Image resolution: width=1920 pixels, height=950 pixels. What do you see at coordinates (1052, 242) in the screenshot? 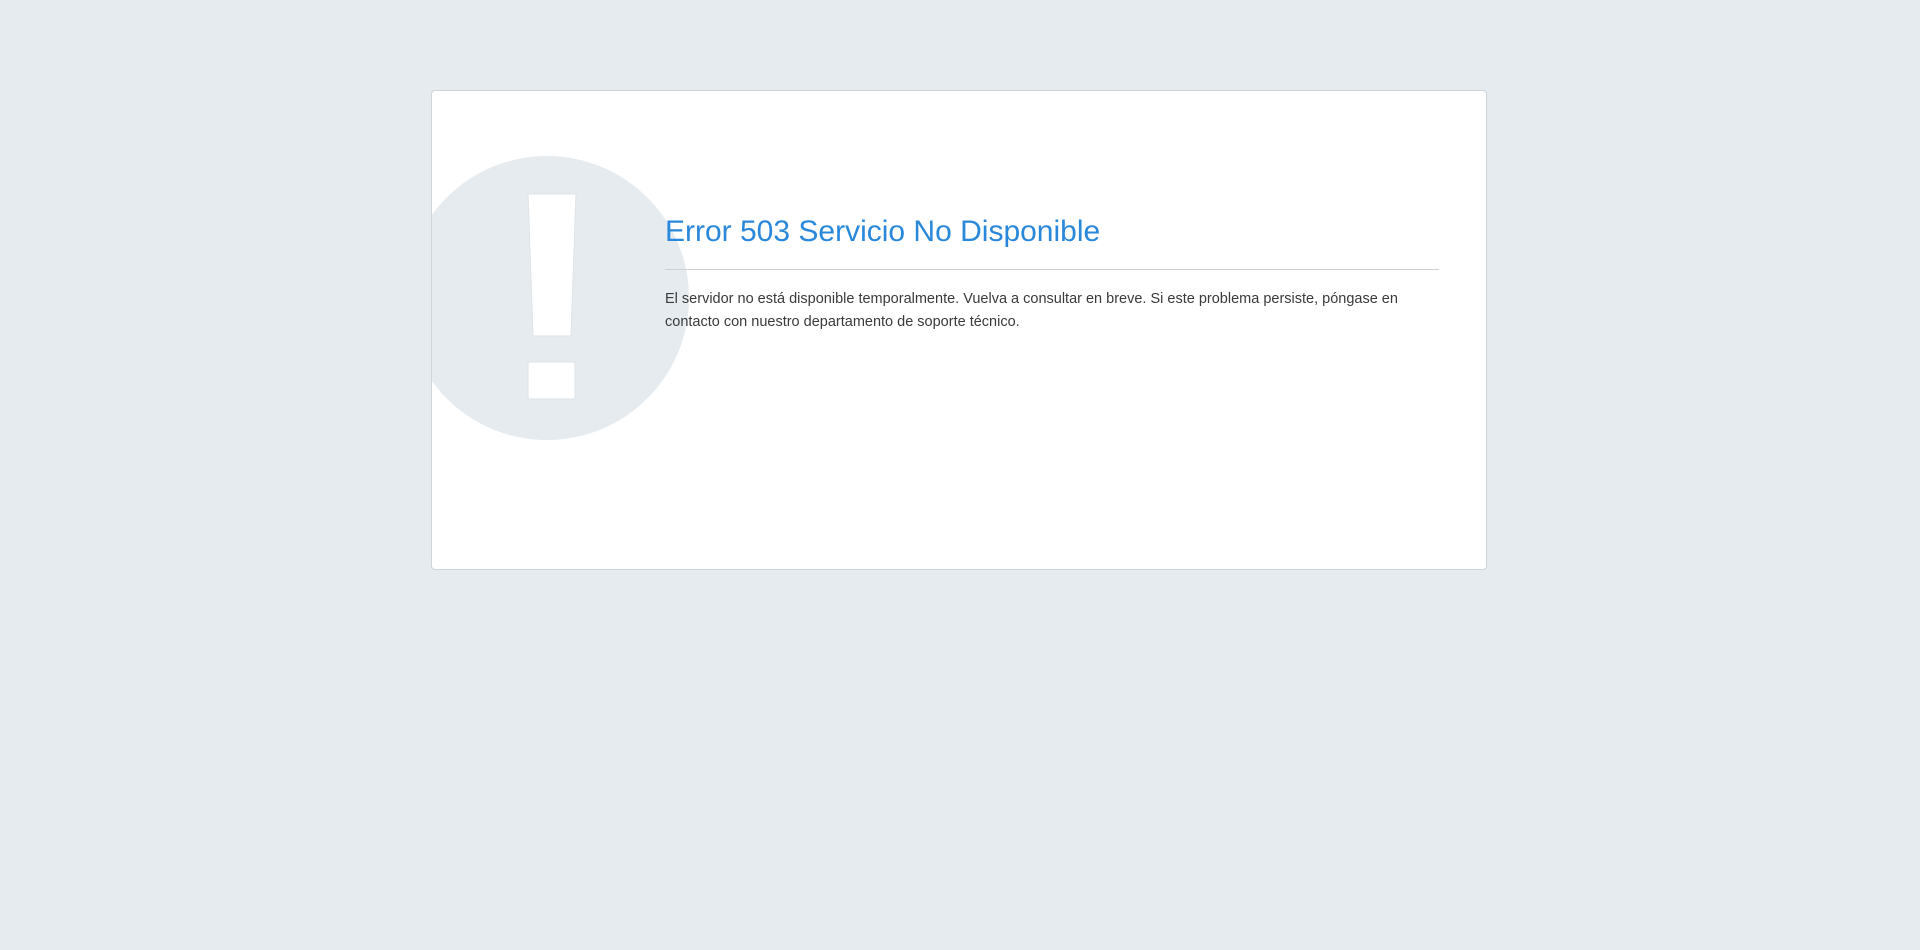
I see `page-title: Error 503 Servicio No Disponible` at bounding box center [1052, 242].